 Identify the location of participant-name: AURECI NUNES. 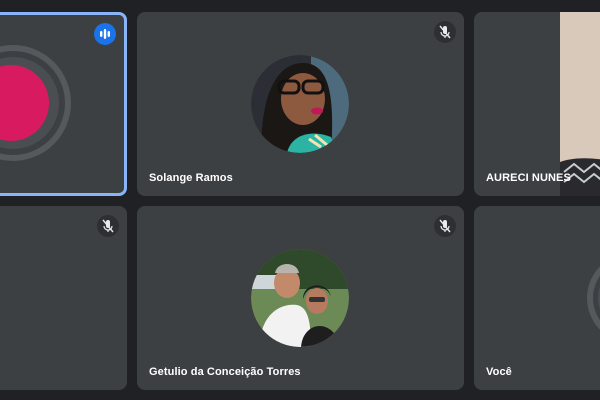
(528, 178).